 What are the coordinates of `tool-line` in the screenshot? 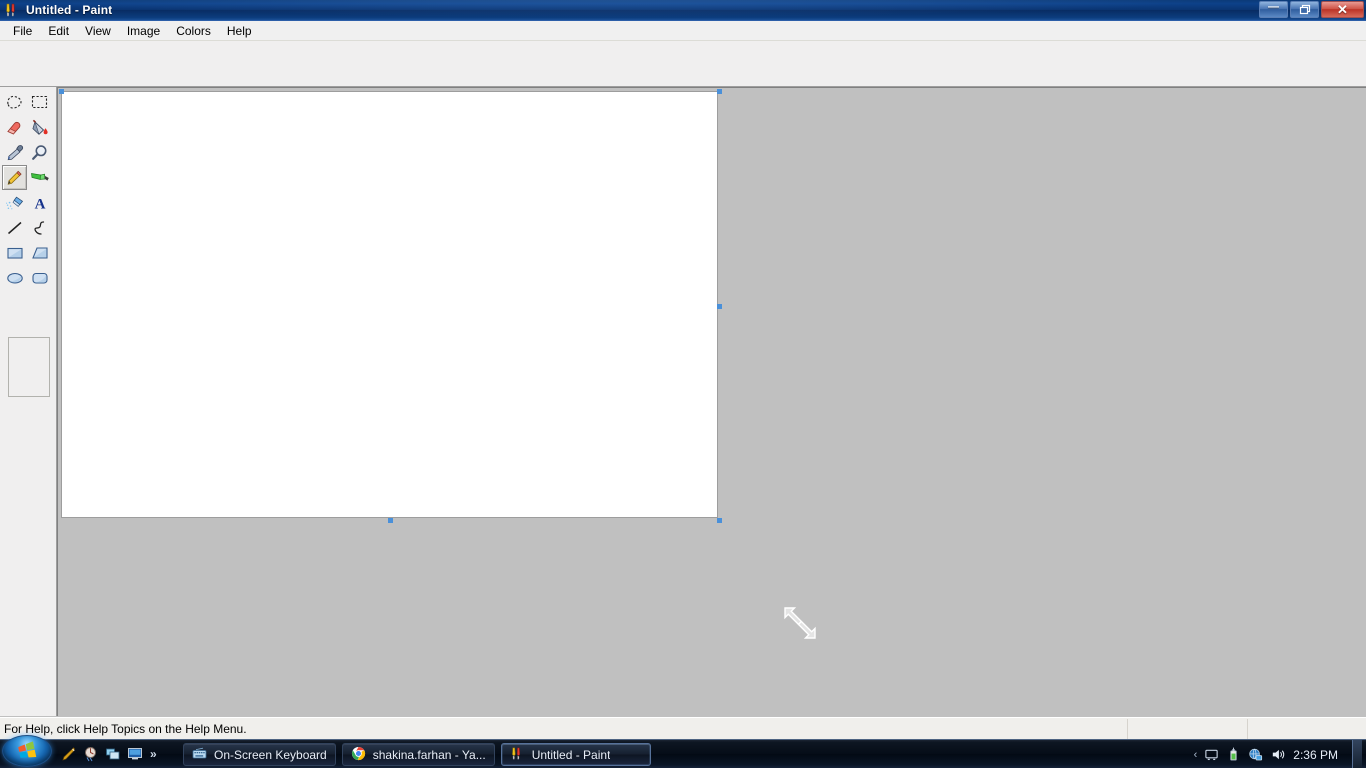 It's located at (14, 227).